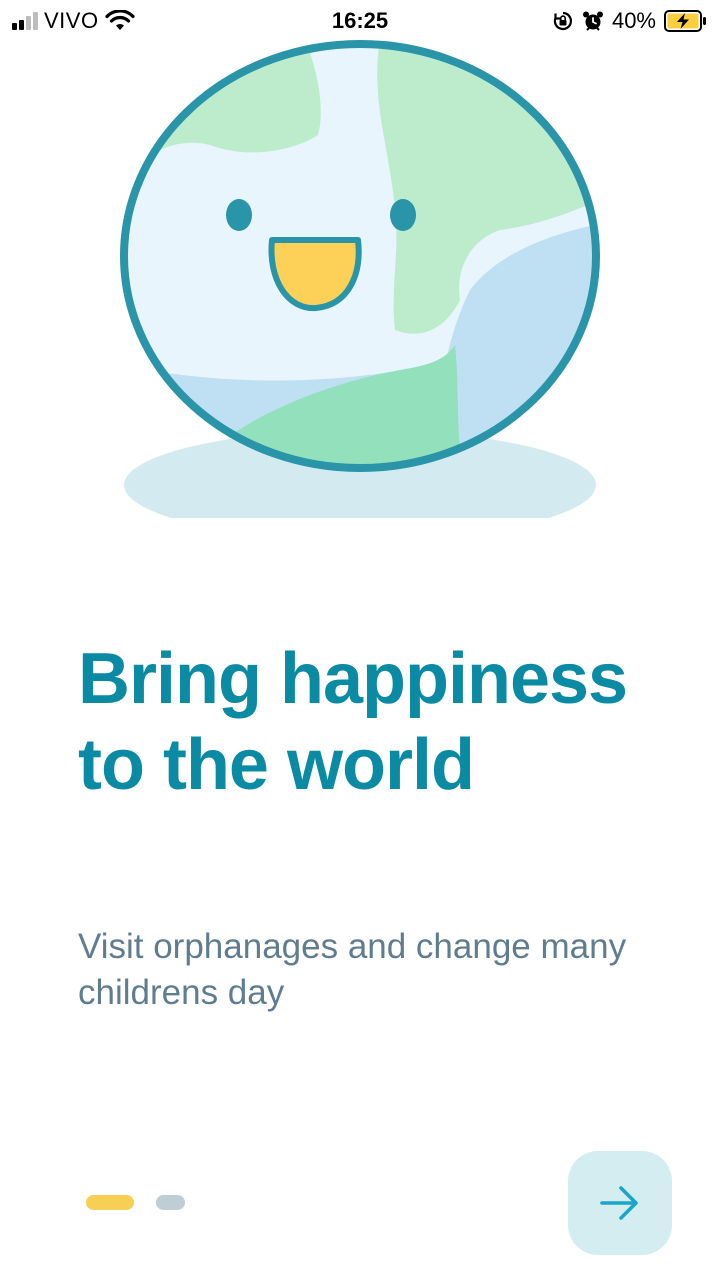 This screenshot has width=720, height=1280. I want to click on battery-charging-icon, so click(685, 21).